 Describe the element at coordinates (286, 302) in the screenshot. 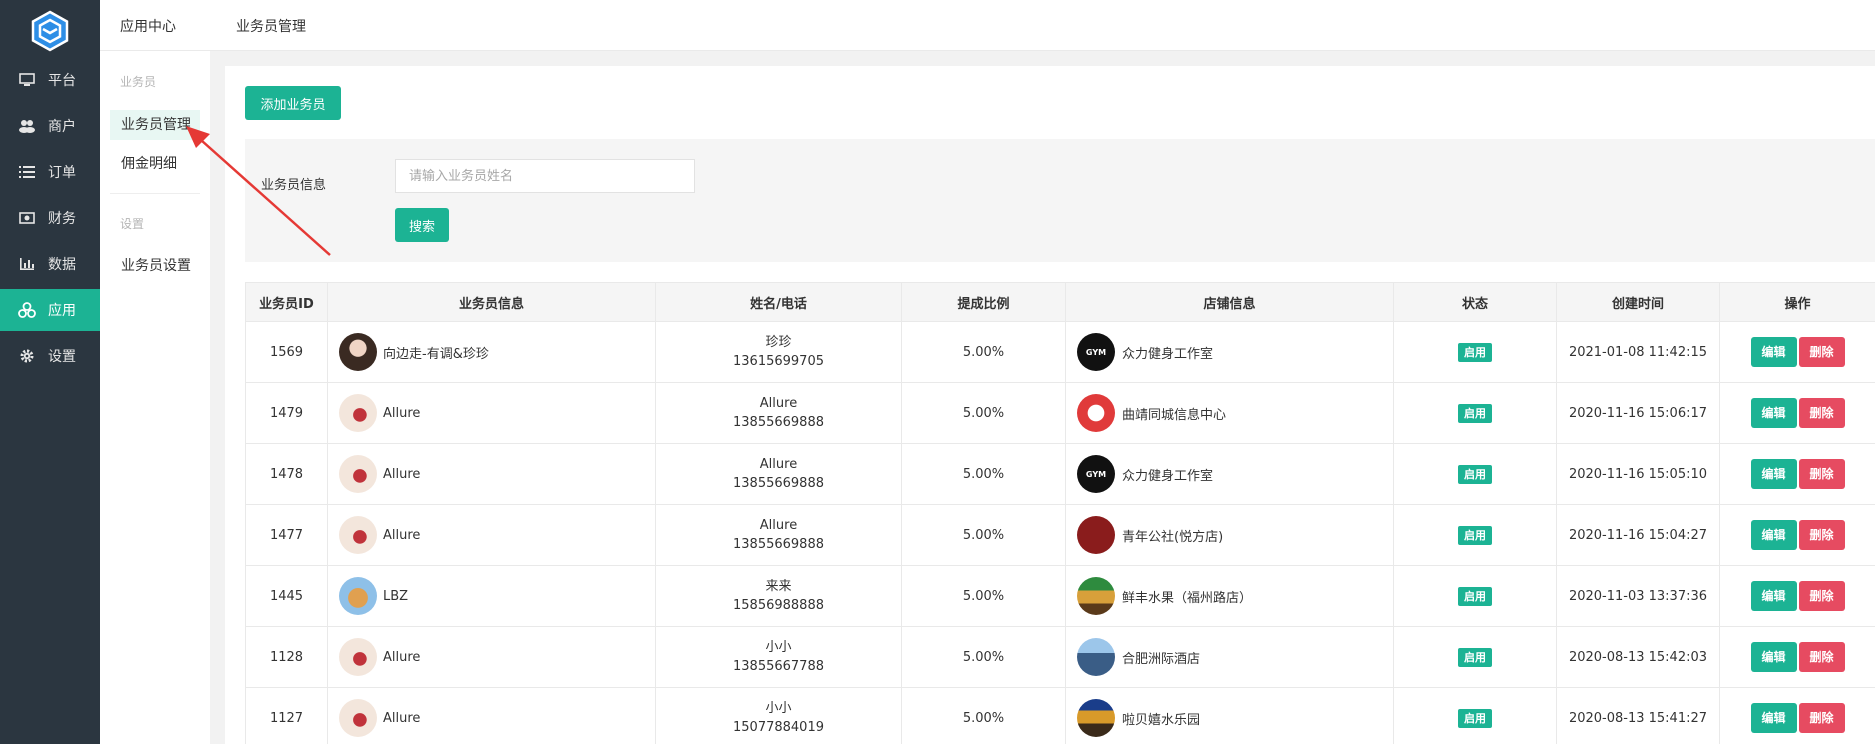

I see `header-id: 业务员ID` at that location.